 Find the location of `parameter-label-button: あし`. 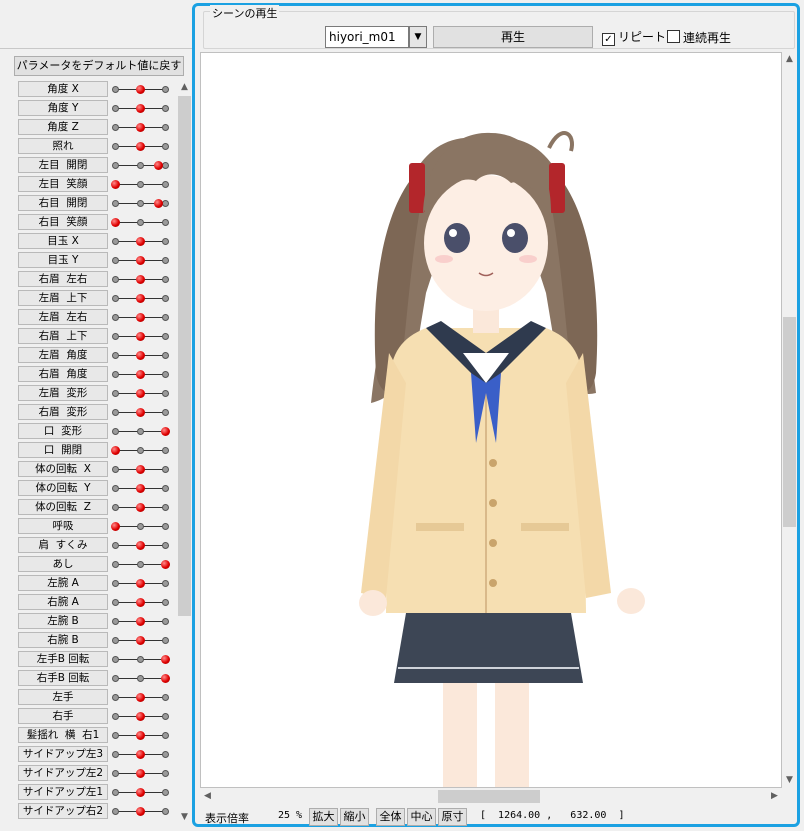

parameter-label-button: あし is located at coordinates (63, 564).